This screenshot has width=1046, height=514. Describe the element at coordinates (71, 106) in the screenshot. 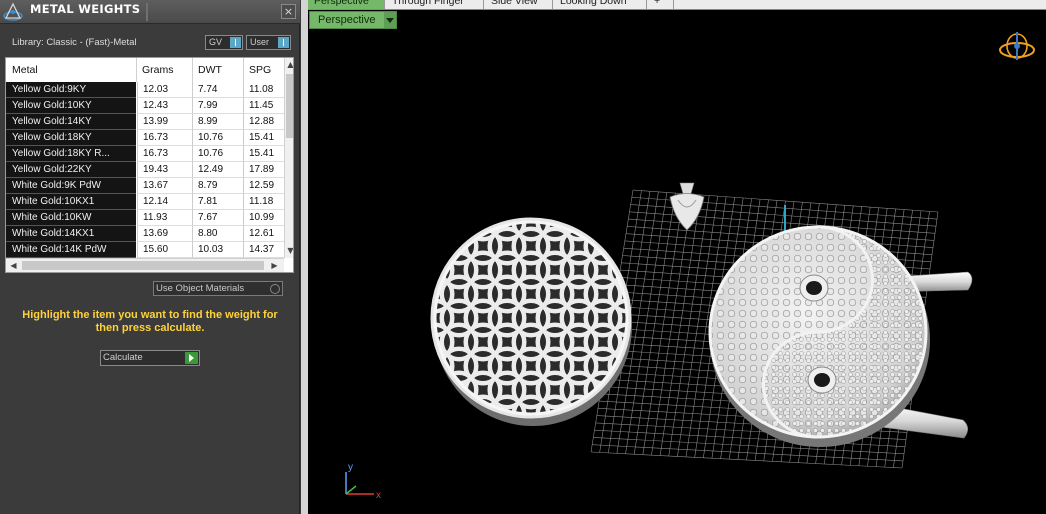

I see `metal-cell: Yellow Gold:10KY` at that location.